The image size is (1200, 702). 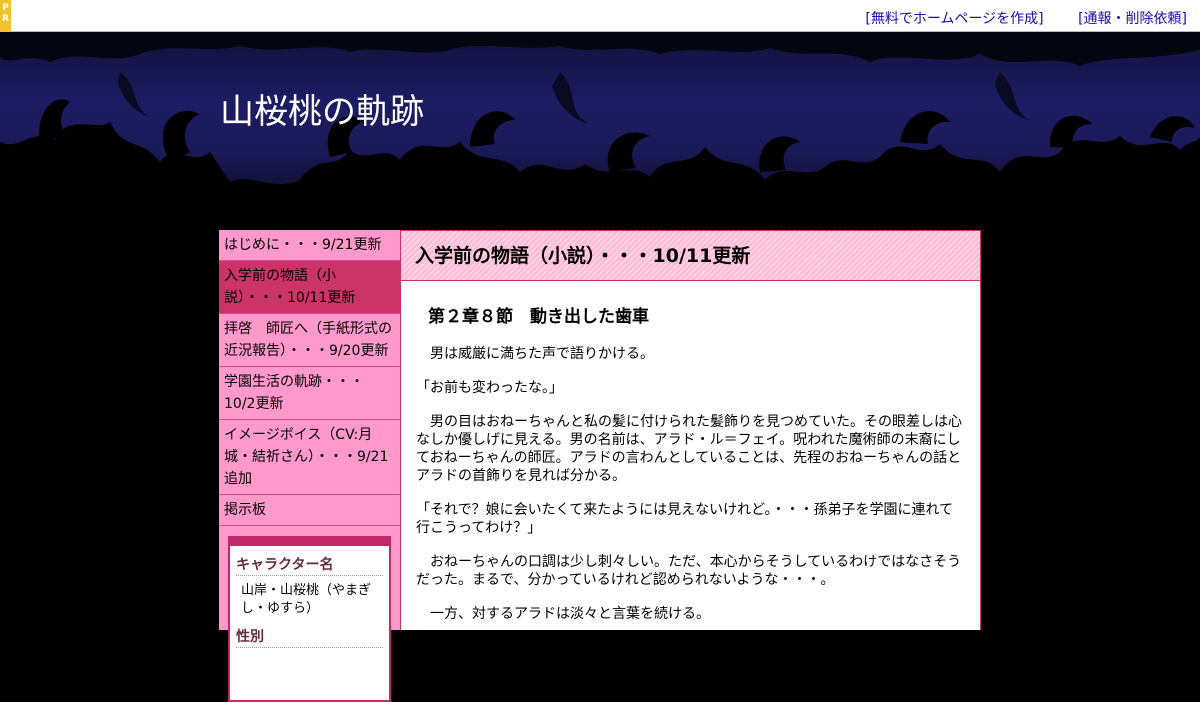 I want to click on profile-value-character-name: 山岸・山桜桃（やまぎし・ゆすら）, so click(x=306, y=599).